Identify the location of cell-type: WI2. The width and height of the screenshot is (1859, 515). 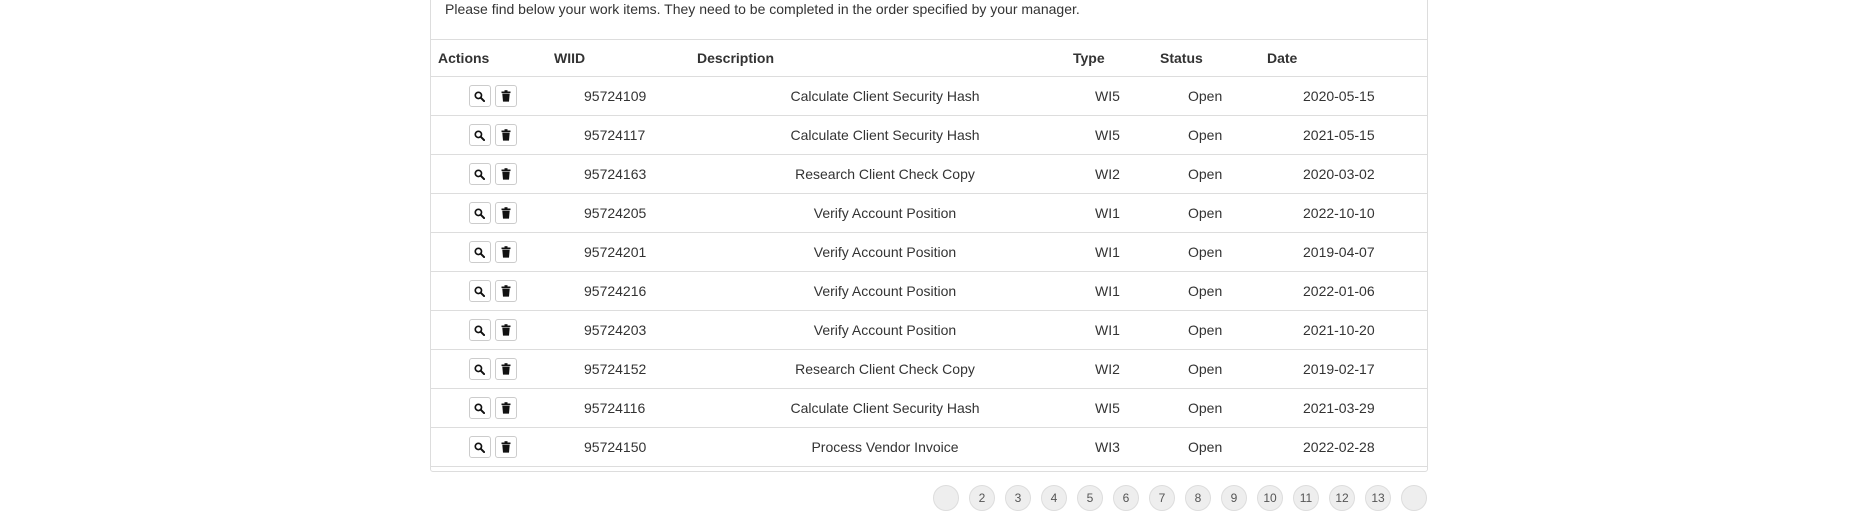
(1116, 174).